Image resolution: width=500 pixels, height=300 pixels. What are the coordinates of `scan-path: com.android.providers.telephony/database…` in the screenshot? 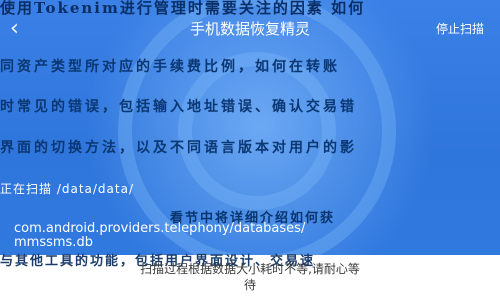 It's located at (159, 236).